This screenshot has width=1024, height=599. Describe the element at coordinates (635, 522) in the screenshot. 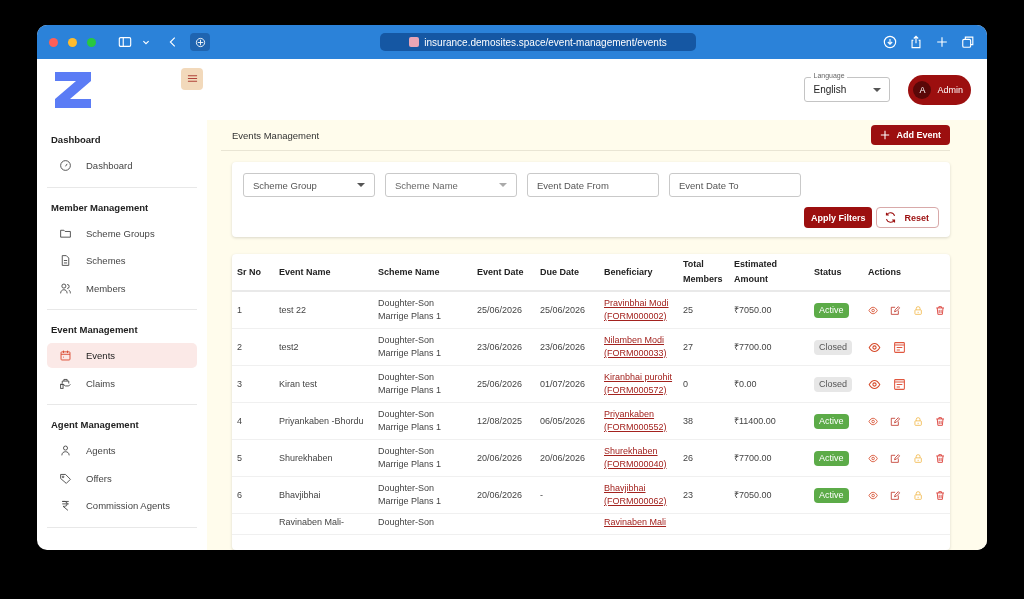

I see `beneficiary-link: Ravinaben Mali` at that location.